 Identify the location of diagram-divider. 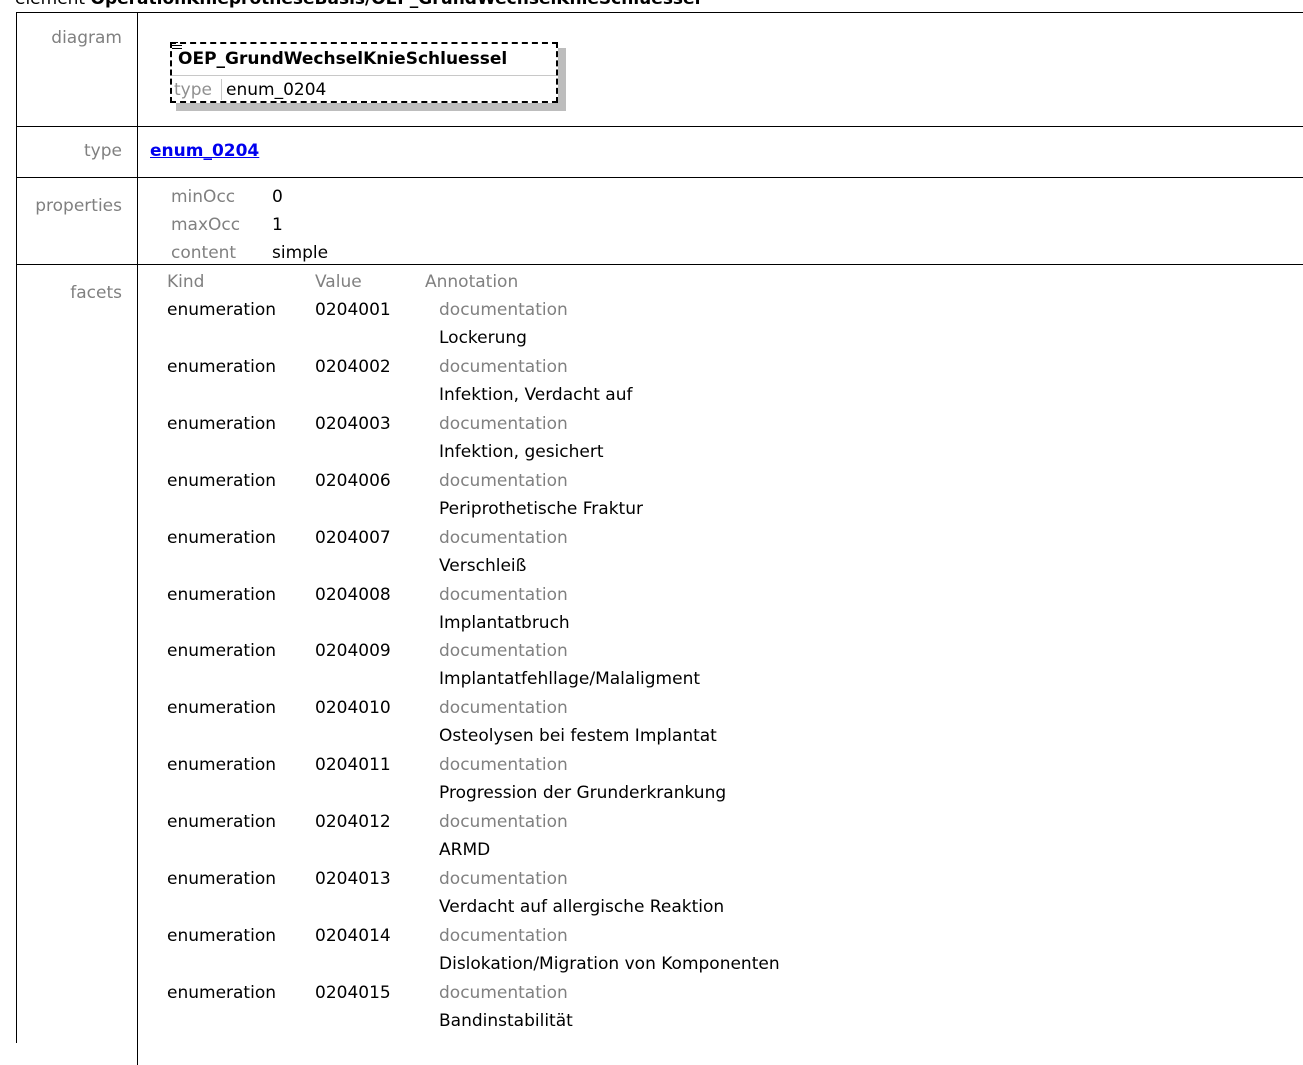
(364, 75).